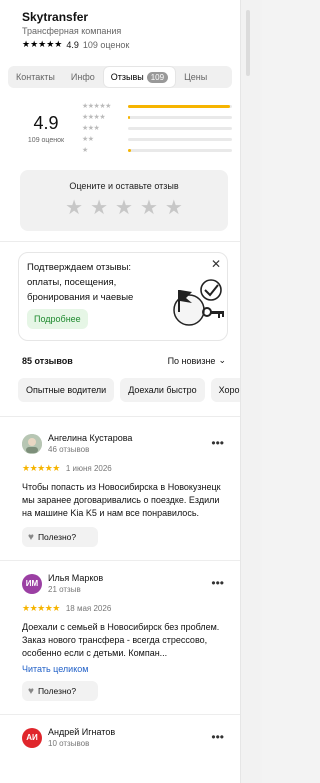 This screenshot has width=320, height=783. Describe the element at coordinates (88, 608) in the screenshot. I see `review-date: 18 мая 2026` at that location.